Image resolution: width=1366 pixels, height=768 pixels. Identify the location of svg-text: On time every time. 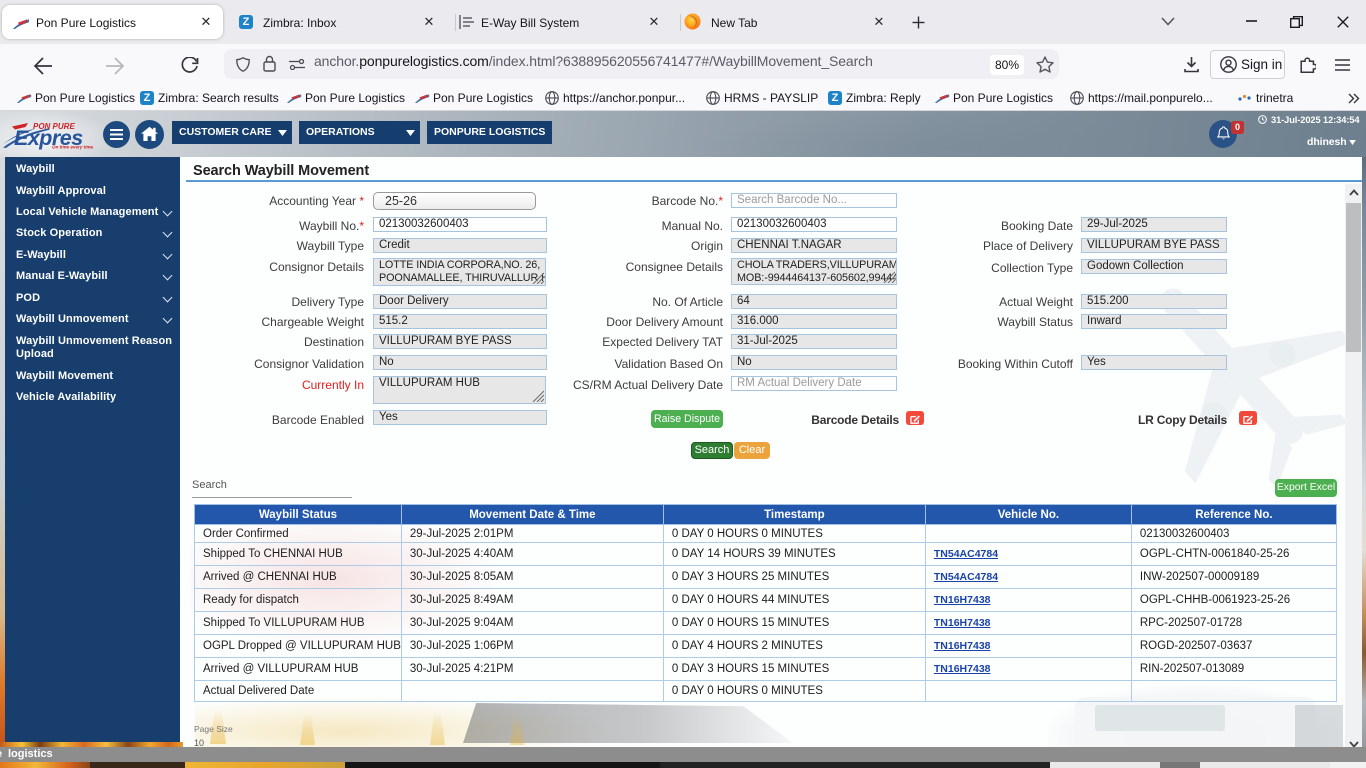
(73, 147).